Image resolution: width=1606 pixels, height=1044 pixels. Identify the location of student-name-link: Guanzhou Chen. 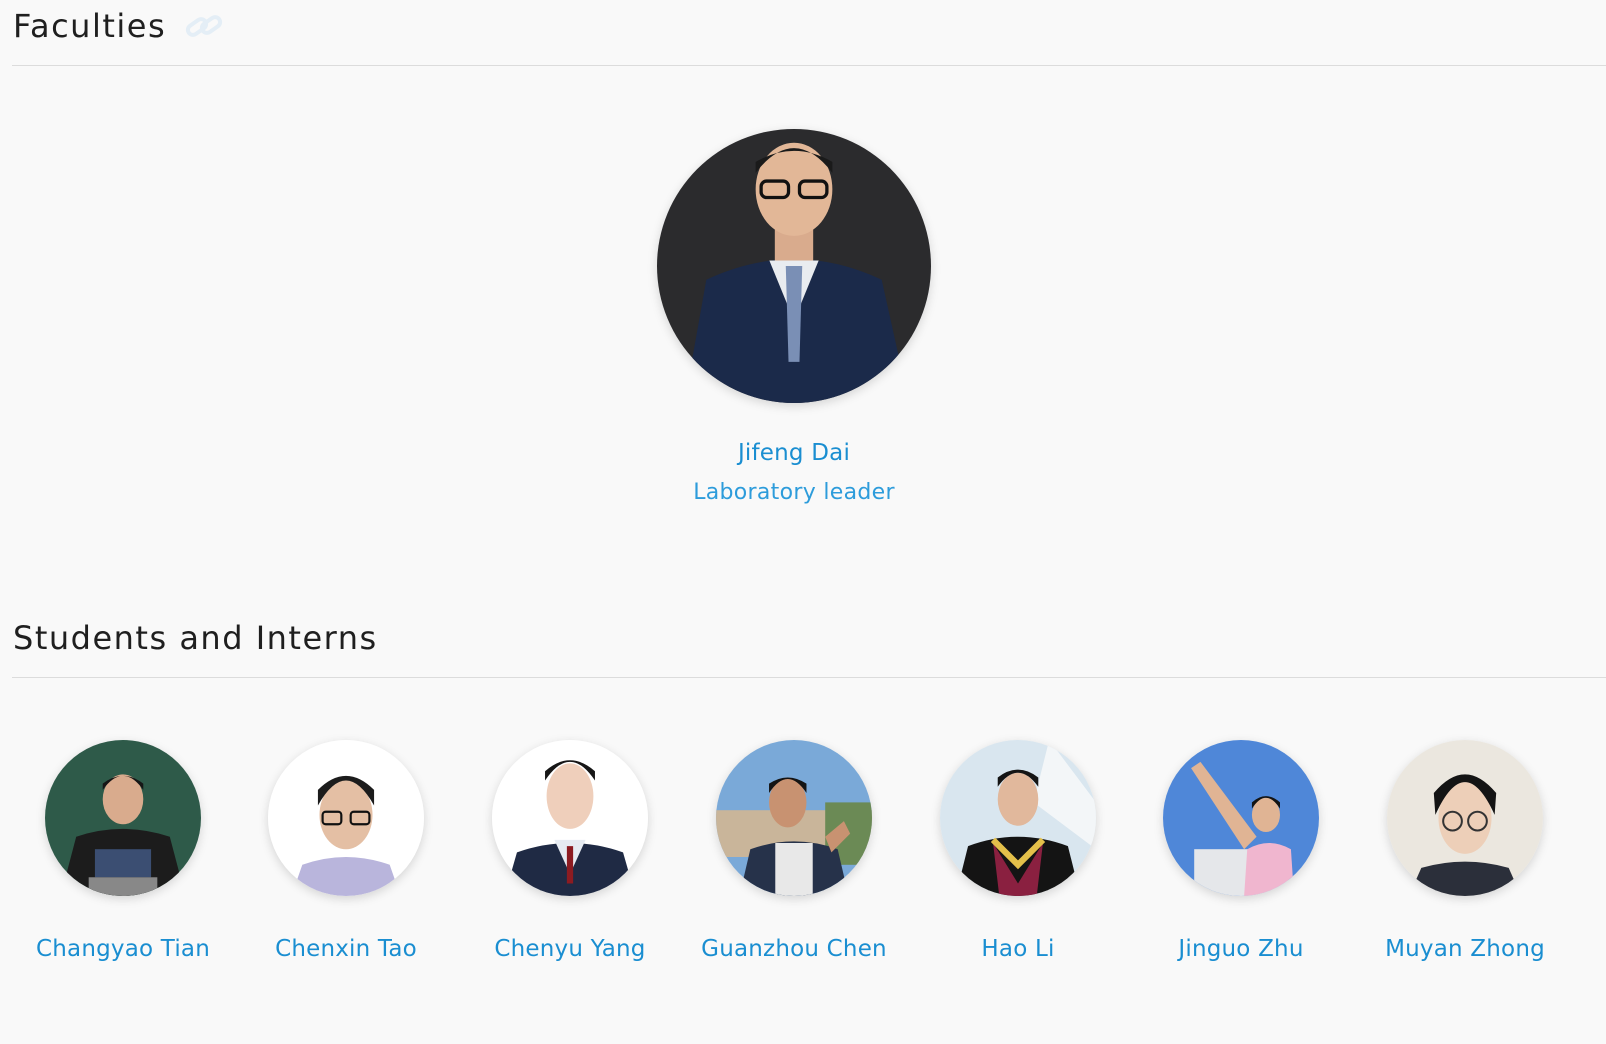
(794, 949).